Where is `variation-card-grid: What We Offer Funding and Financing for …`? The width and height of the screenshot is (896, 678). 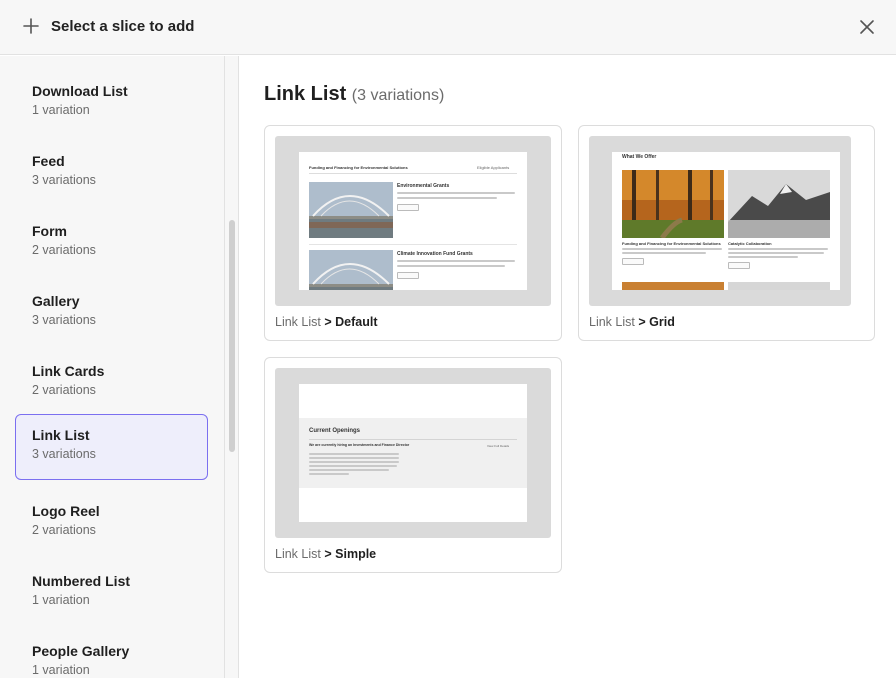 variation-card-grid: What We Offer Funding and Financing for … is located at coordinates (726, 233).